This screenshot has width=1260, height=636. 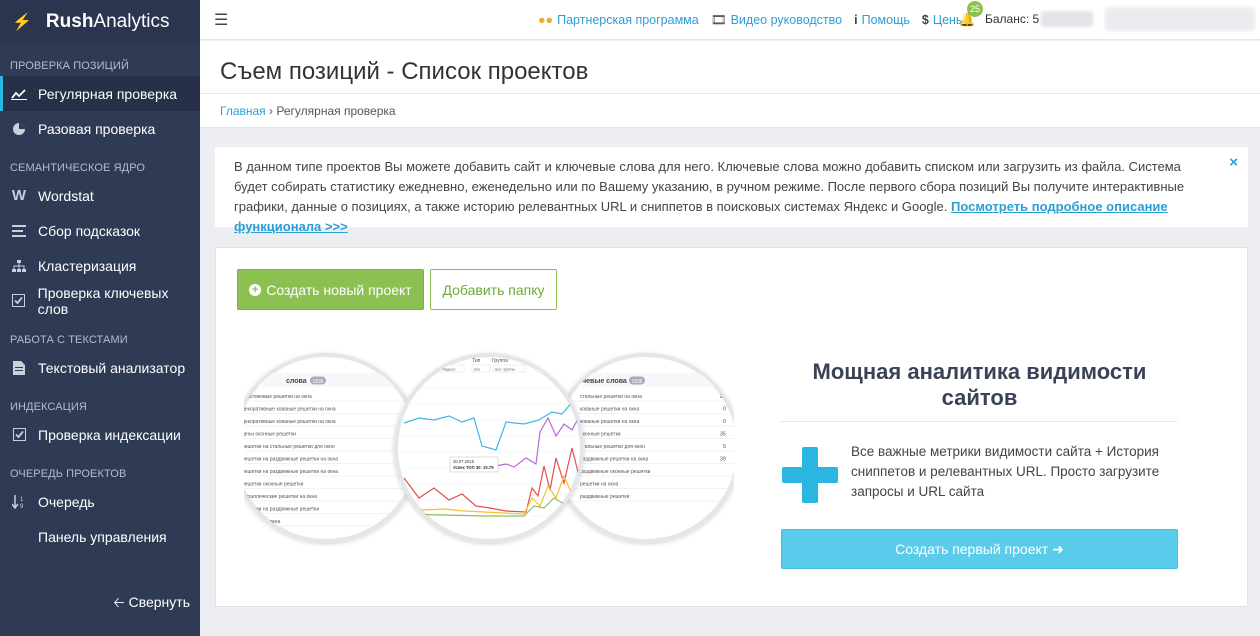 What do you see at coordinates (221, 20) in the screenshot?
I see `hamburger-menu-icon: ☰` at bounding box center [221, 20].